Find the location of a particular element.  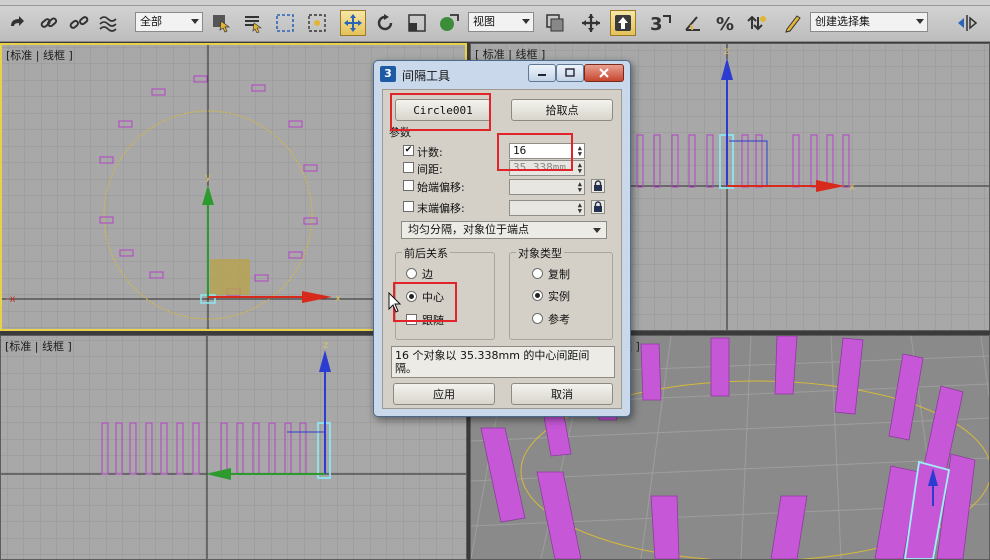

cancel-button: 取消 is located at coordinates (562, 394).